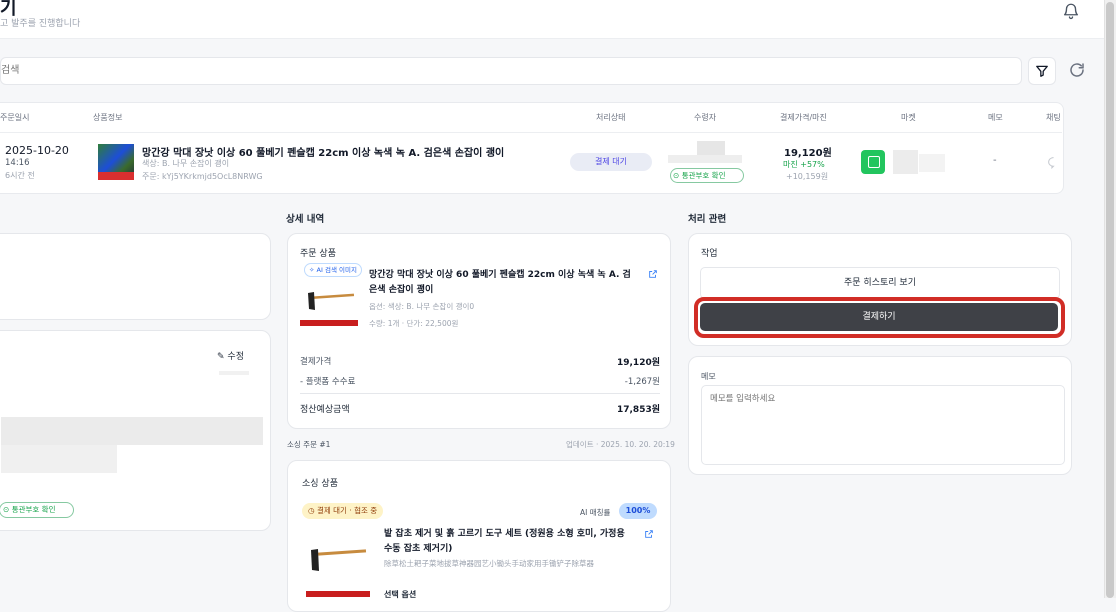 The image size is (1116, 612). What do you see at coordinates (186, 163) in the screenshot?
I see `product-option: 색상: B. 나무 손잡이 괭이` at bounding box center [186, 163].